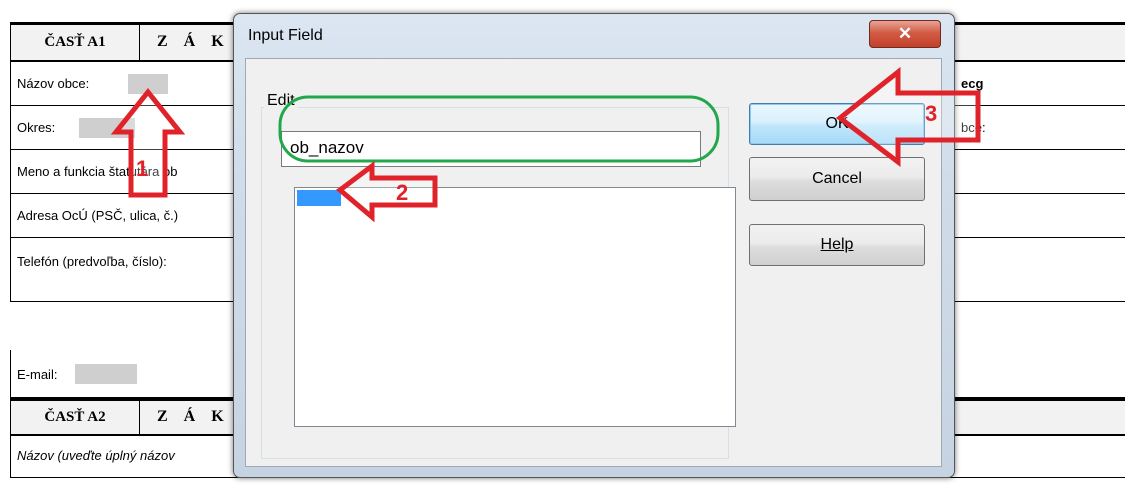 Image resolution: width=1125 pixels, height=490 pixels. I want to click on nazov-obce-field, so click(148, 84).